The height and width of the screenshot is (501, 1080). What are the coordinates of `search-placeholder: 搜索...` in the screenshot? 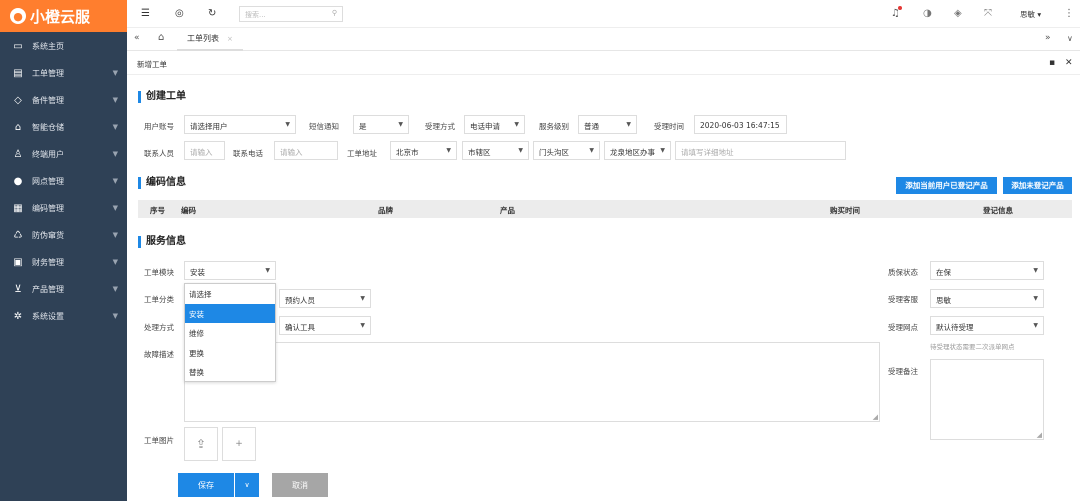 It's located at (255, 15).